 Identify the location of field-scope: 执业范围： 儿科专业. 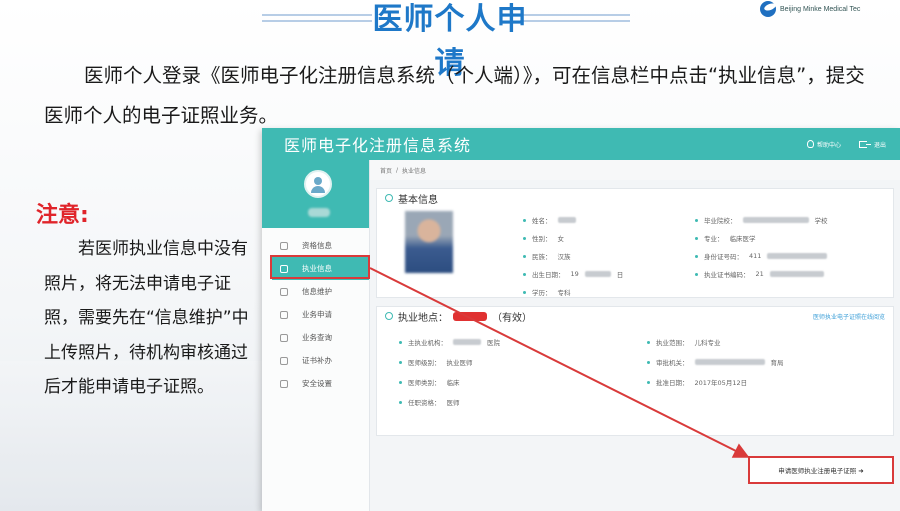
(684, 342).